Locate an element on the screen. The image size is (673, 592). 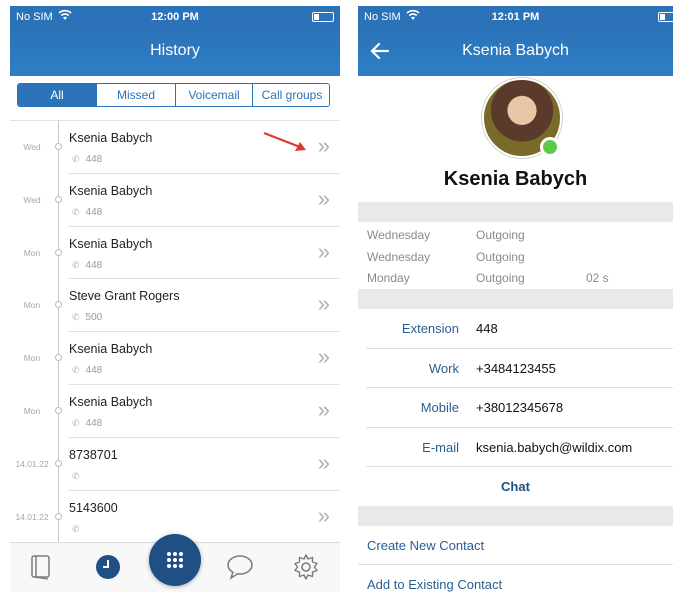
tab-voicemail: Voicemail is located at coordinates (214, 95).